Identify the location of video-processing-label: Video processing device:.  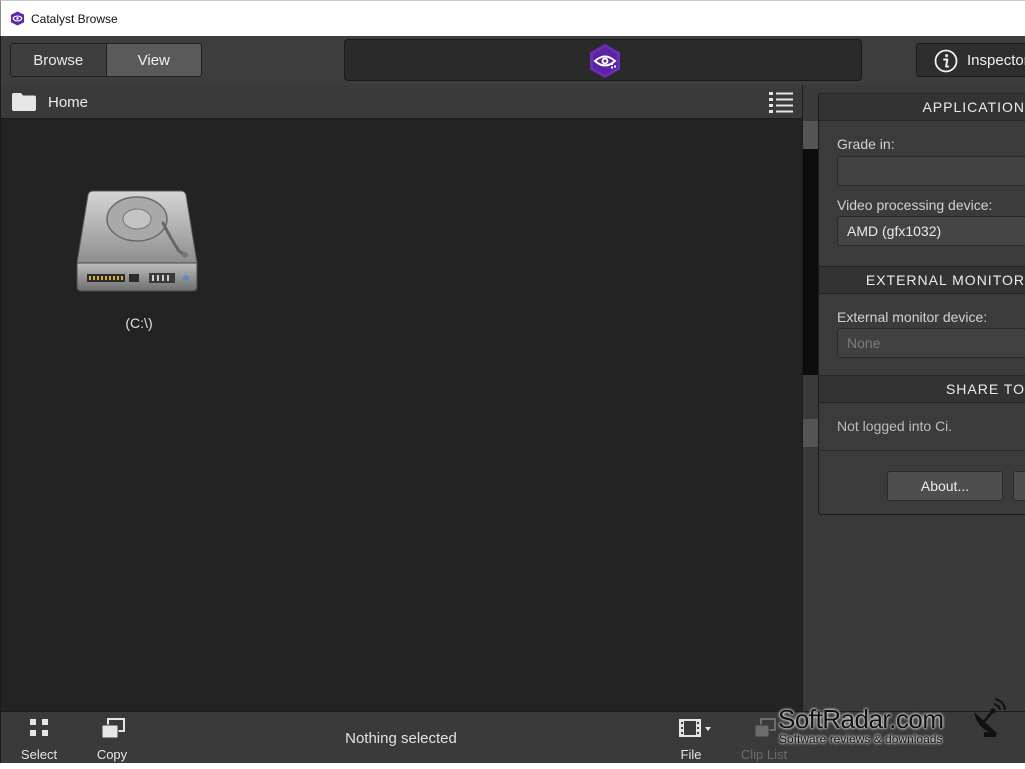
(915, 205).